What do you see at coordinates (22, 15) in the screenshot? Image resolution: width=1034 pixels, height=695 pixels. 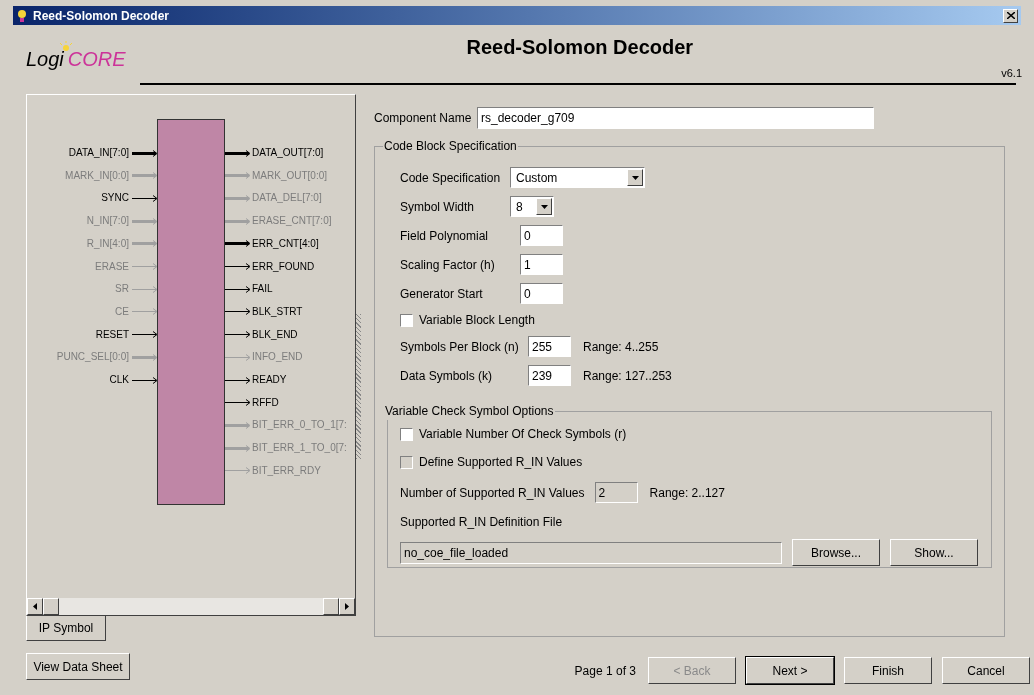 I see `bulb-icon` at bounding box center [22, 15].